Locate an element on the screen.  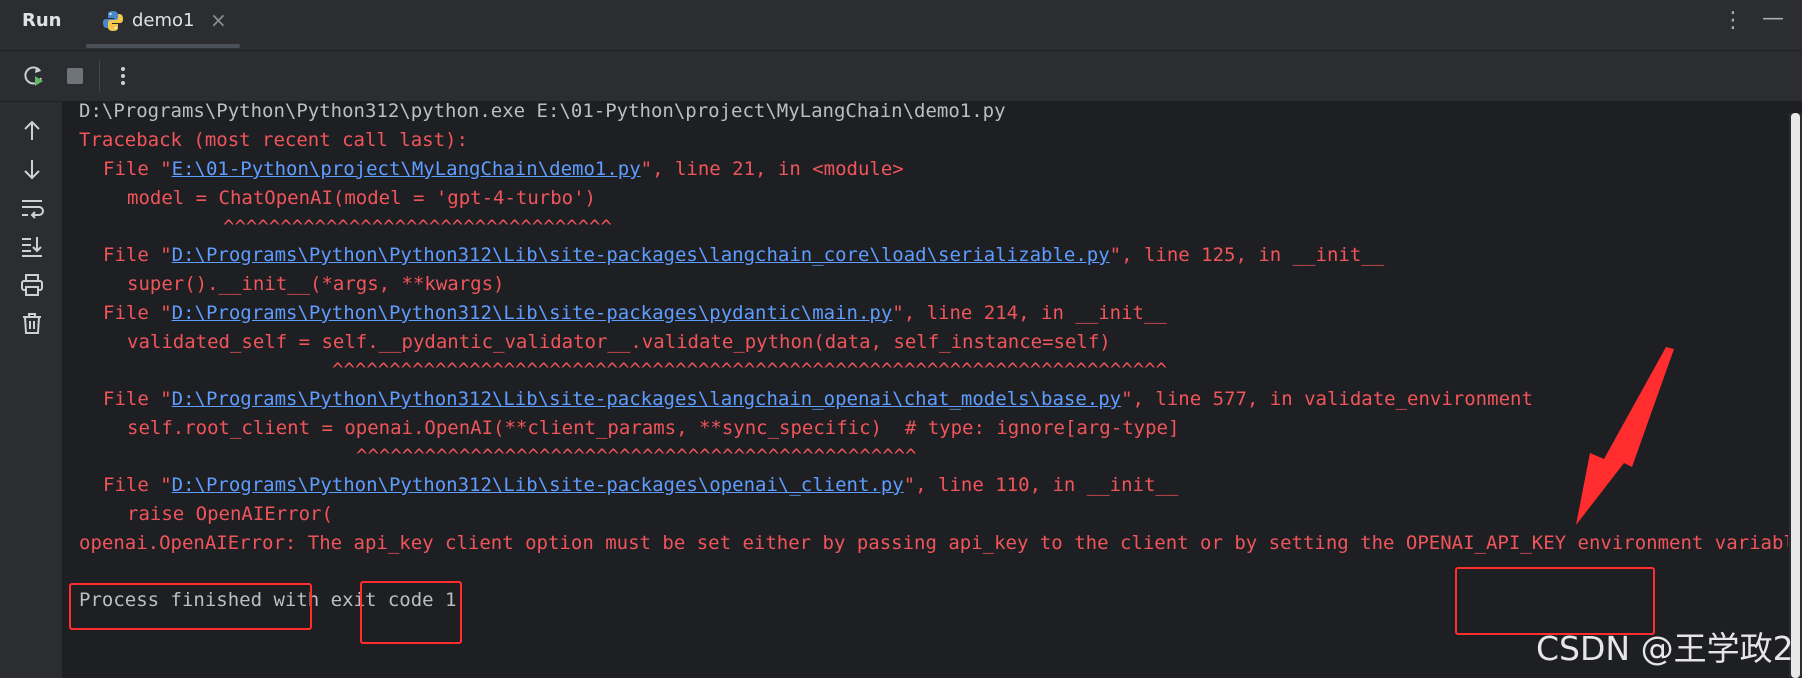
scrollbar-thumb is located at coordinates (1795, 395).